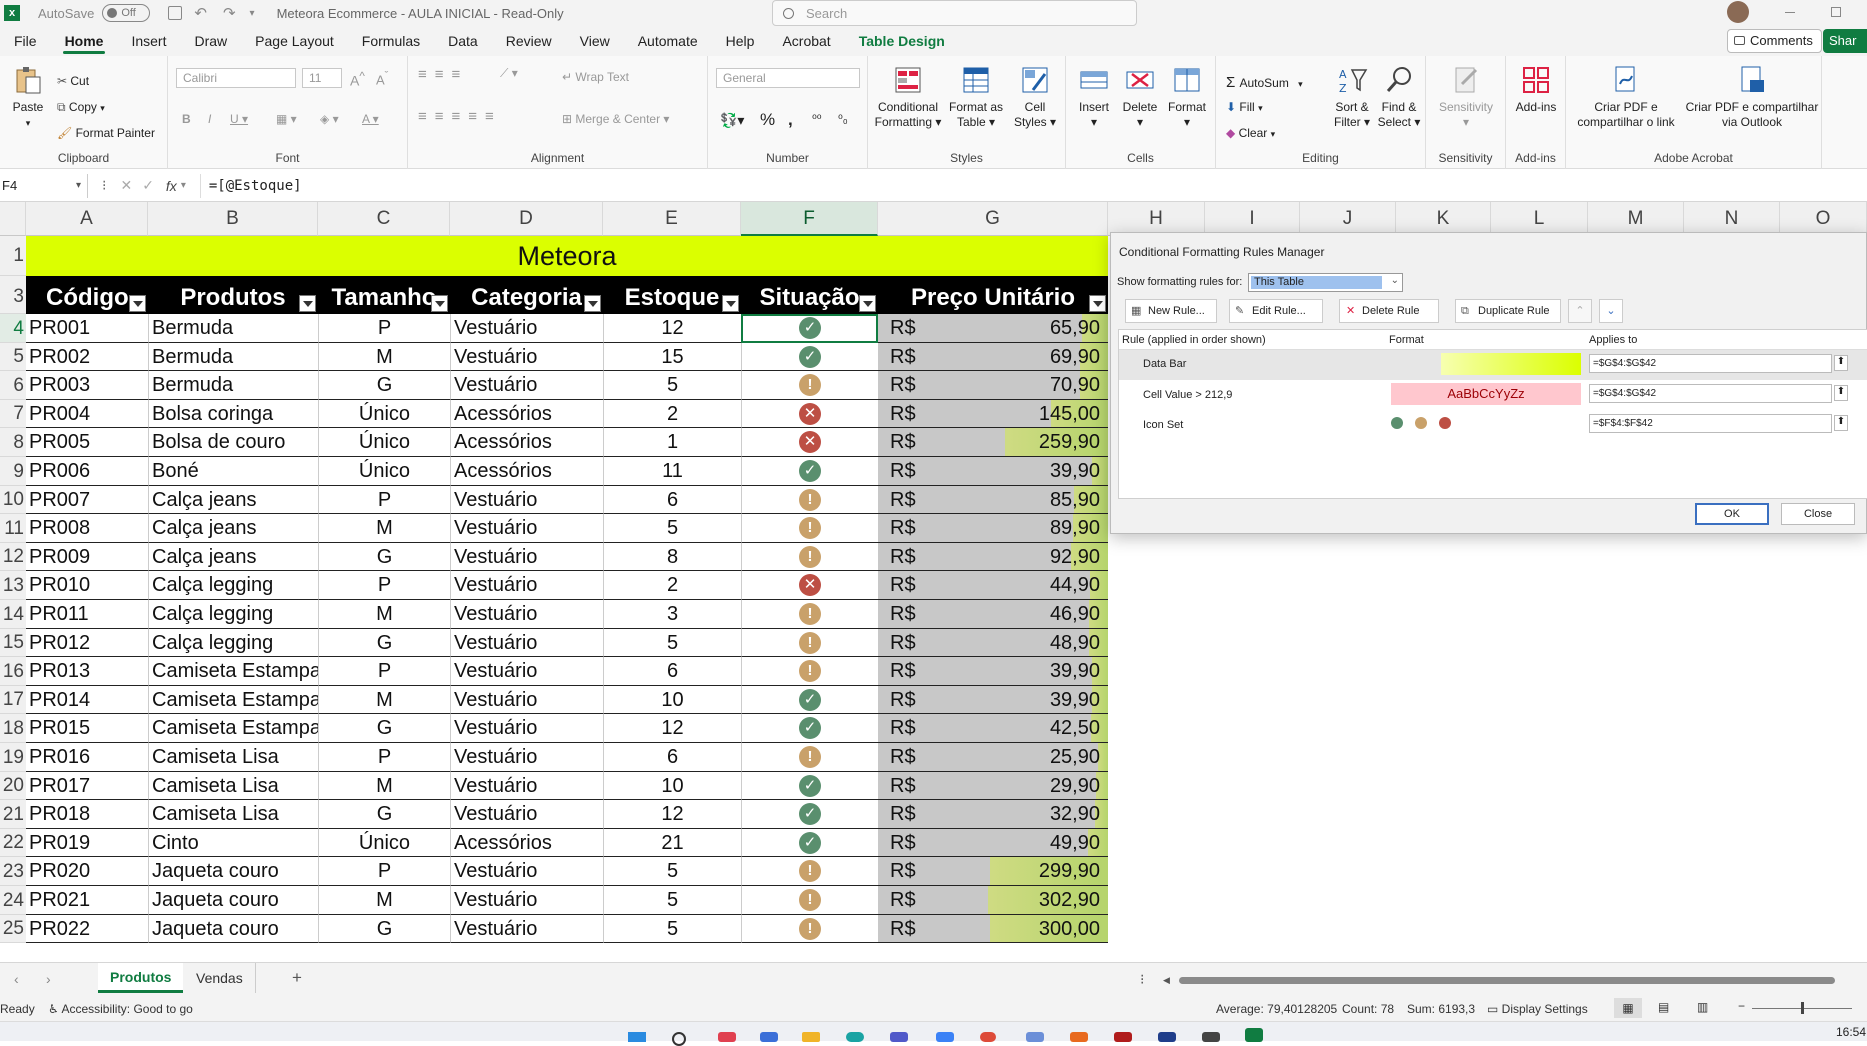 Image resolution: width=1867 pixels, height=1046 pixels. What do you see at coordinates (1823, 219) in the screenshot?
I see `column-header-o: O` at bounding box center [1823, 219].